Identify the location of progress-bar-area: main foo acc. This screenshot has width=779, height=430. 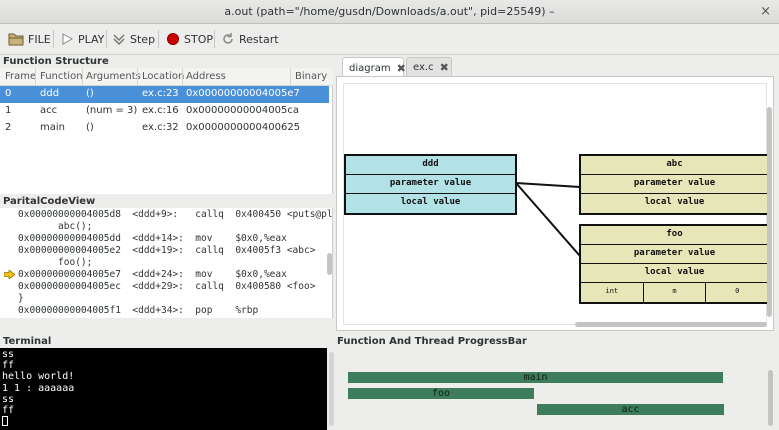
(557, 389).